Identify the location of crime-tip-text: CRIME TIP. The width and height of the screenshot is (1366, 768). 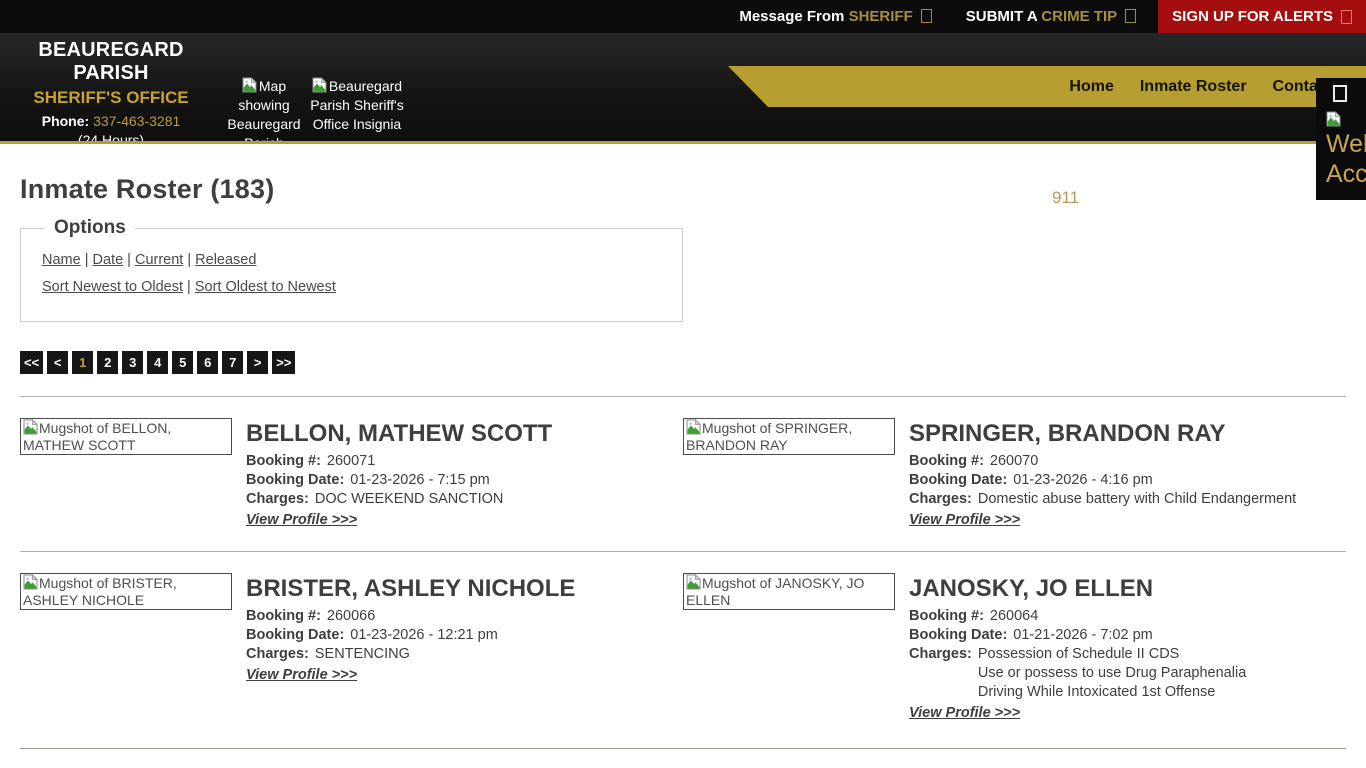
(1079, 16).